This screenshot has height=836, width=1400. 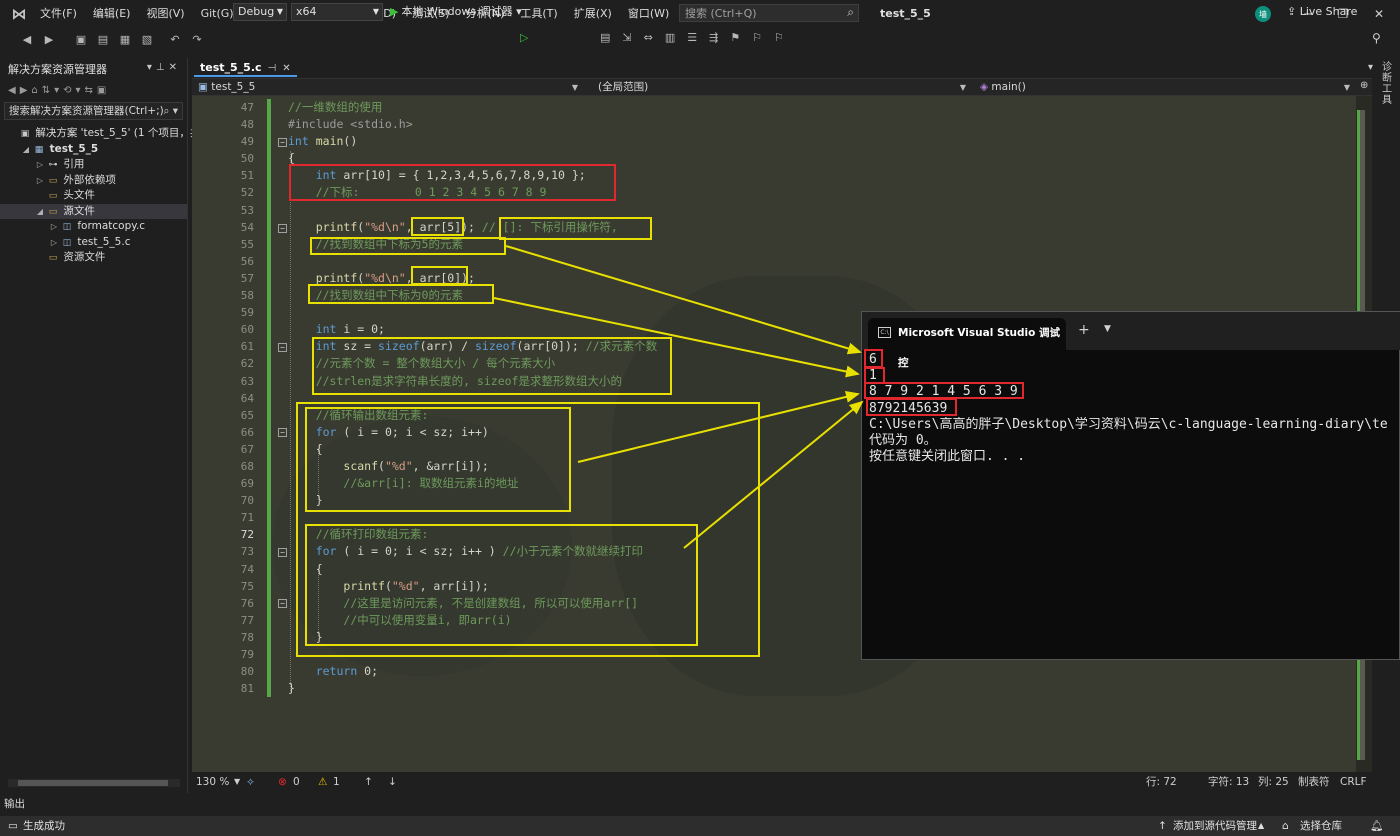 What do you see at coordinates (427, 619) in the screenshot?
I see `code-token: //中可以使用变量i, 即arr(i)` at bounding box center [427, 619].